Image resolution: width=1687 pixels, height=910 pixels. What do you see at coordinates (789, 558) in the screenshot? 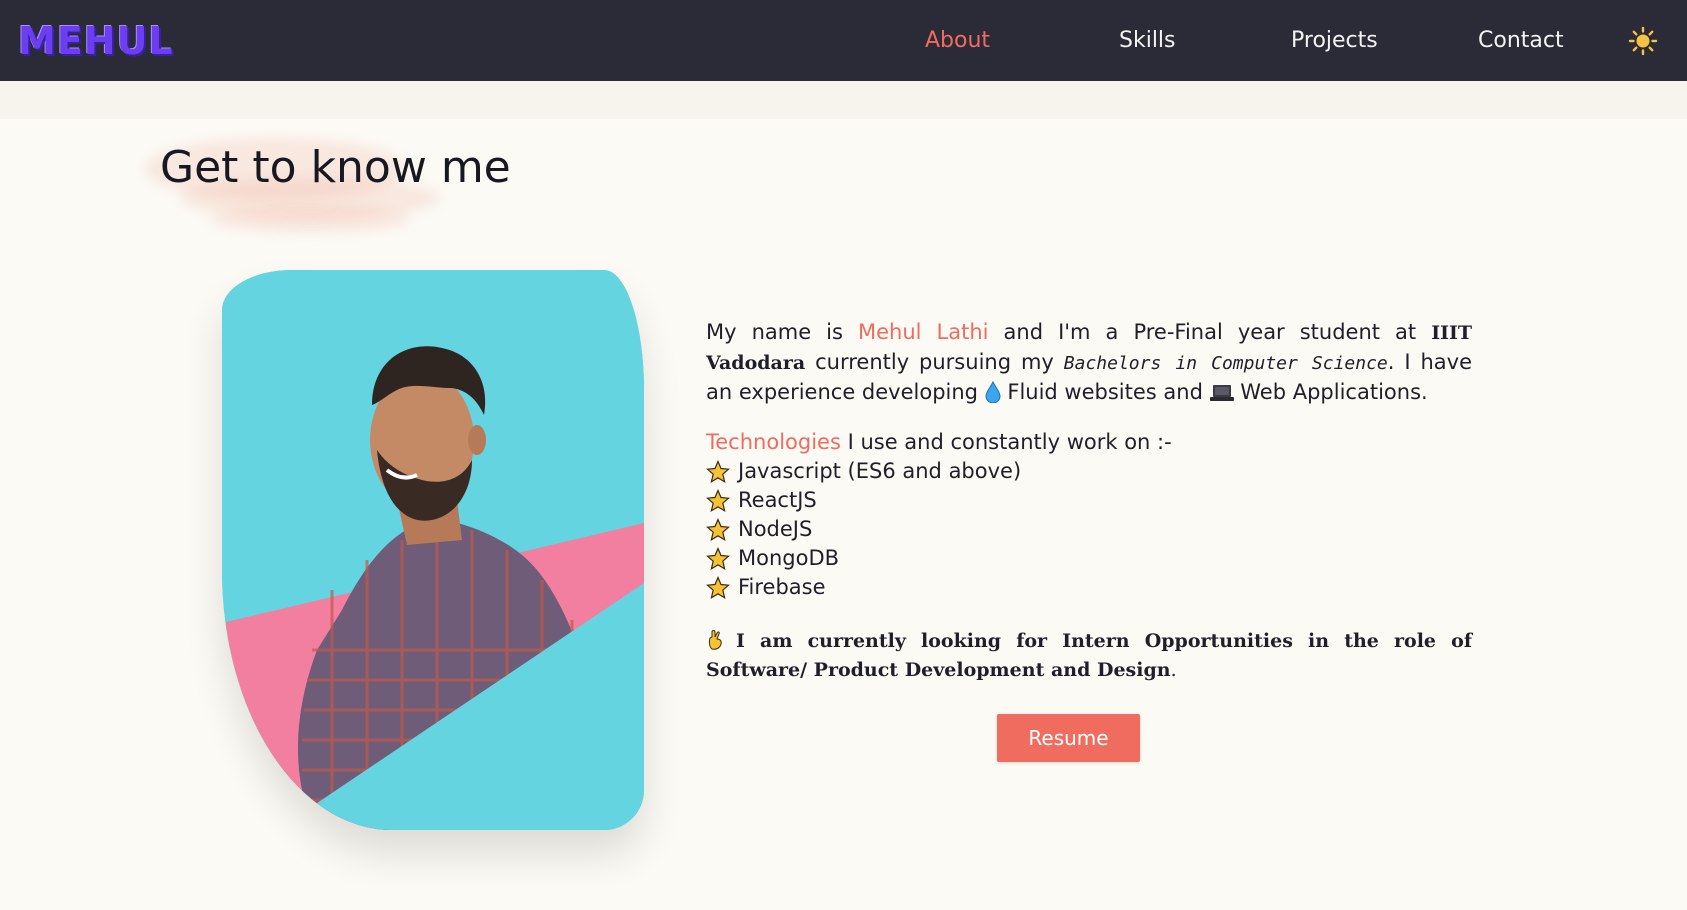
I see `technology-label: MongoDB` at bounding box center [789, 558].